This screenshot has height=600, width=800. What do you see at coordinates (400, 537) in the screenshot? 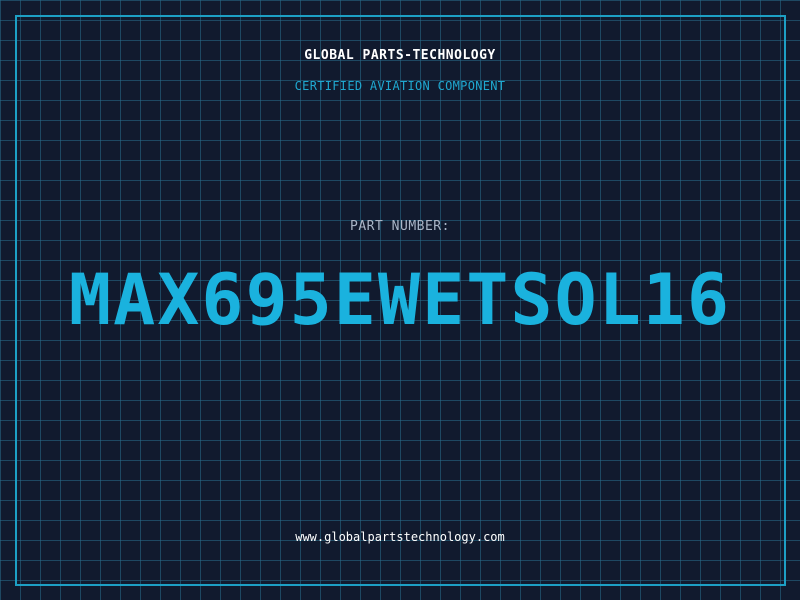
I see `website-url: www.globalpartstechnology.com` at bounding box center [400, 537].